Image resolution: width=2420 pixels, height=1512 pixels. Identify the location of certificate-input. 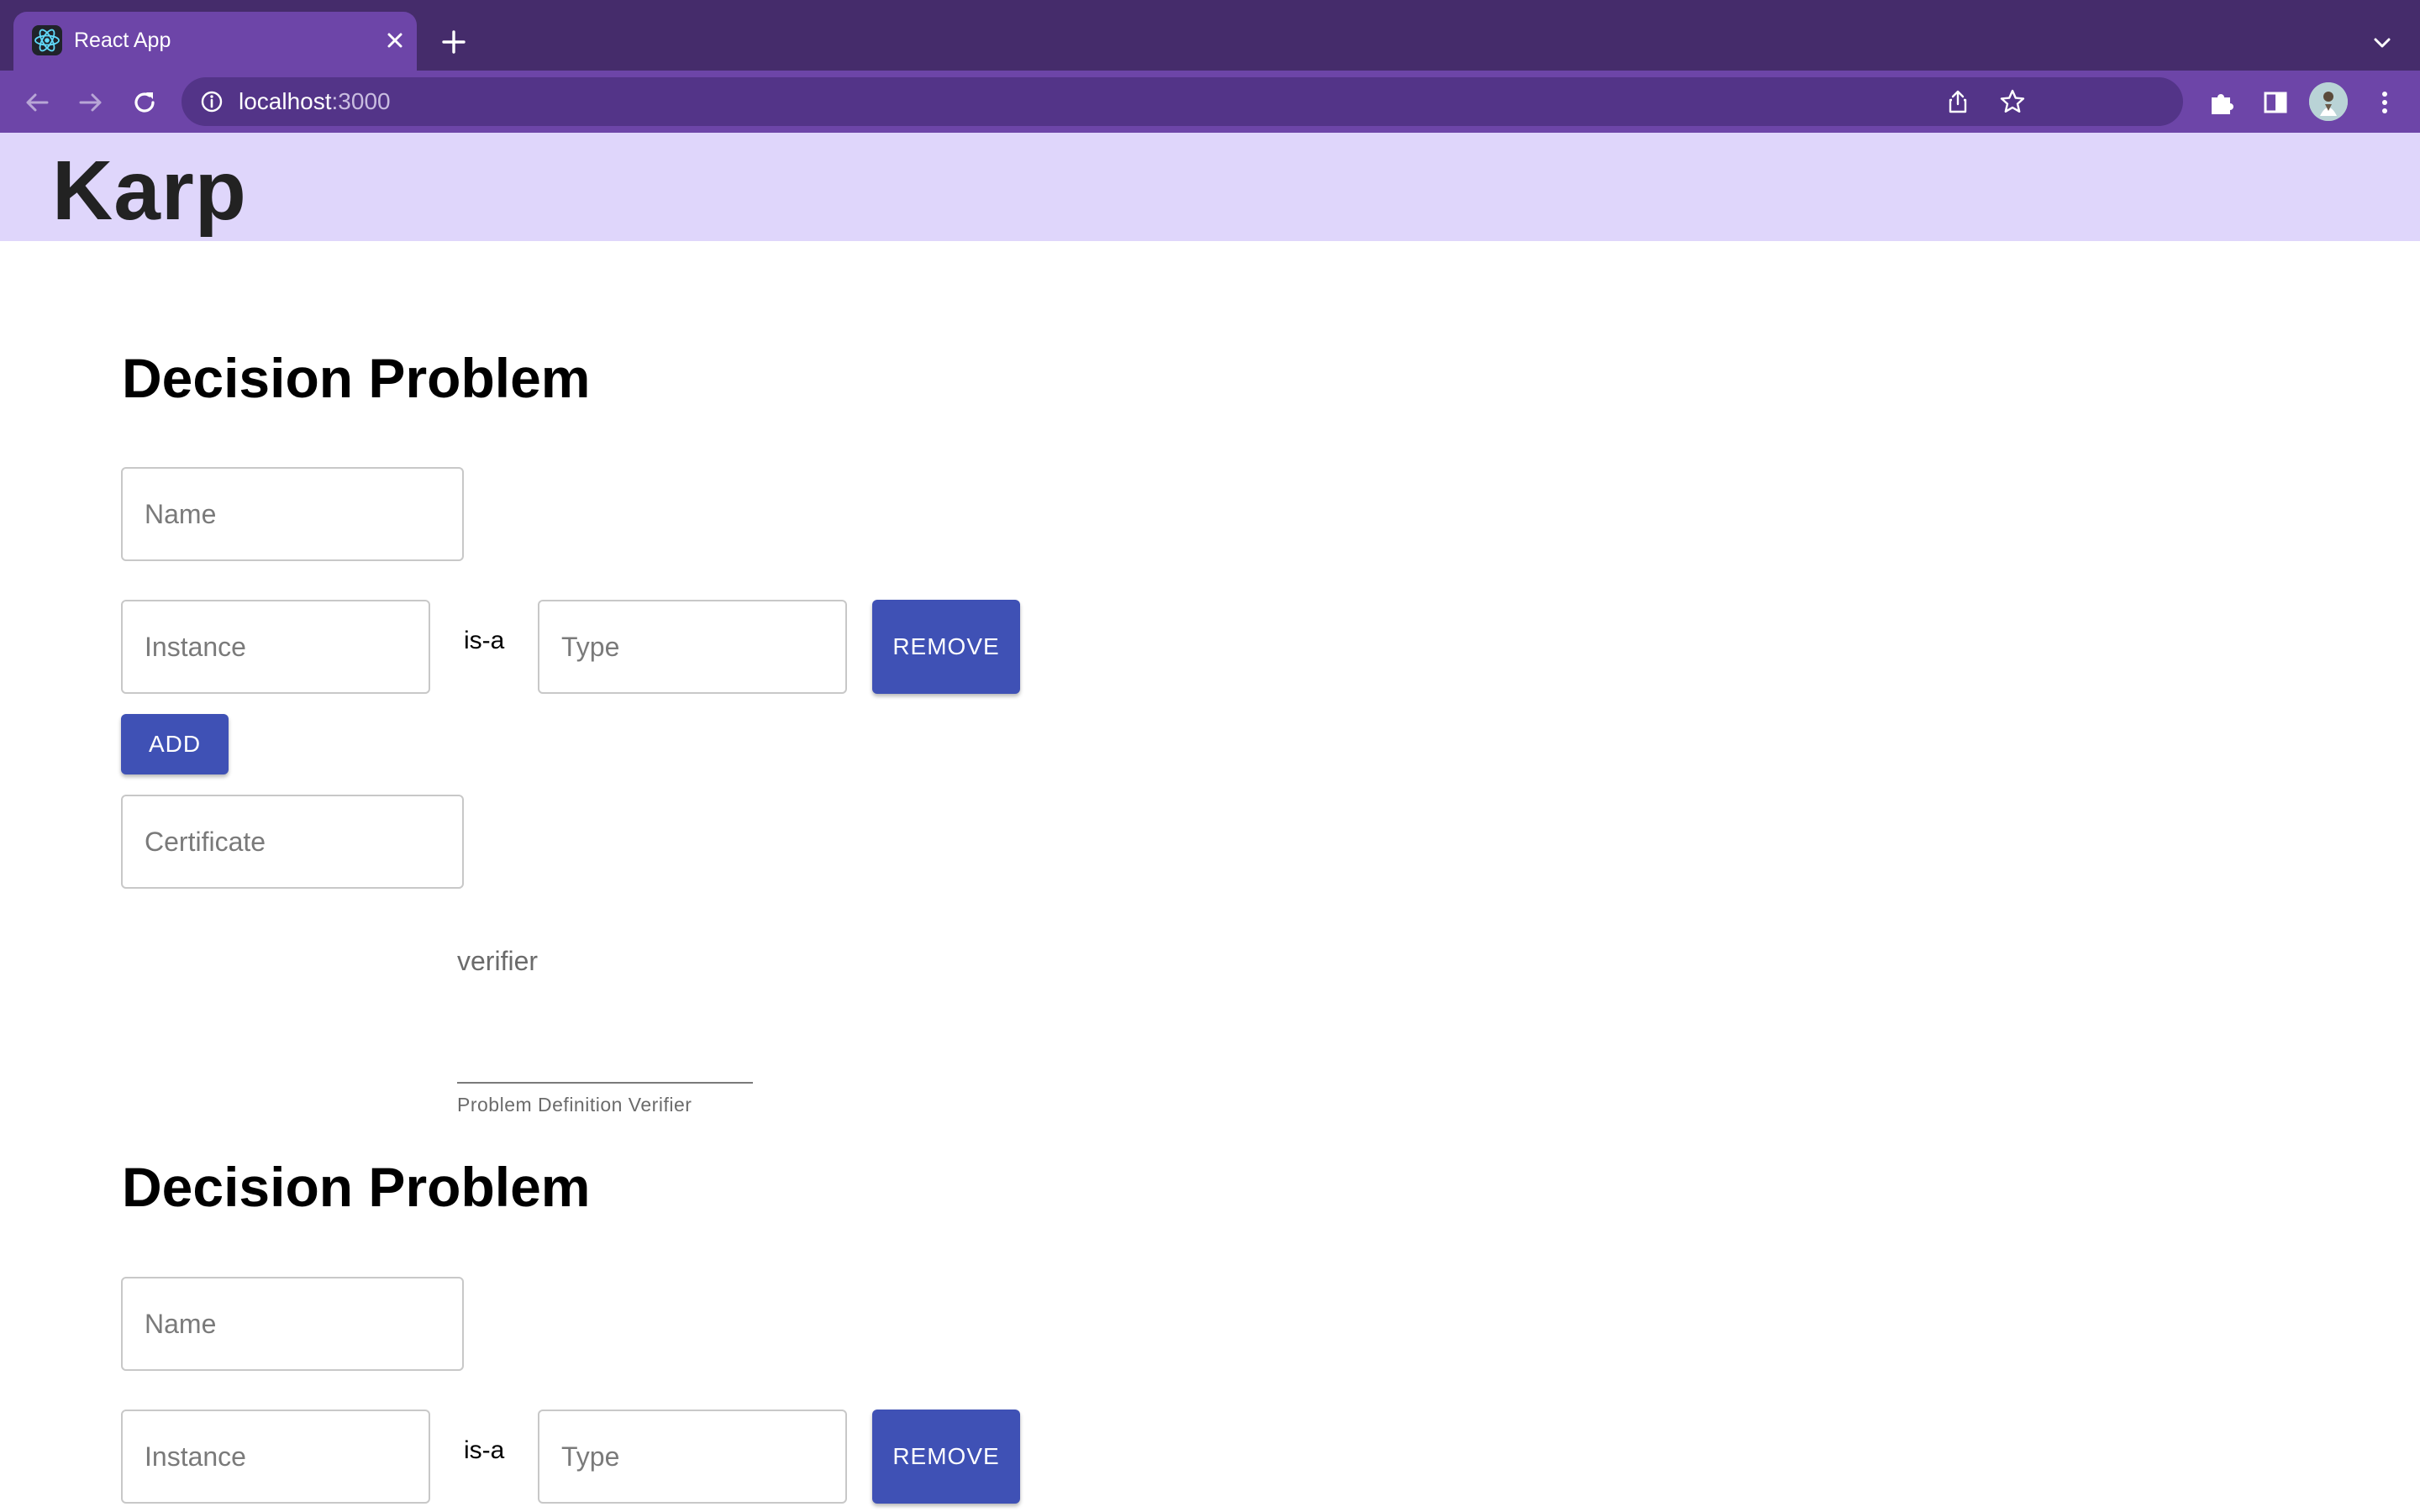
(292, 841).